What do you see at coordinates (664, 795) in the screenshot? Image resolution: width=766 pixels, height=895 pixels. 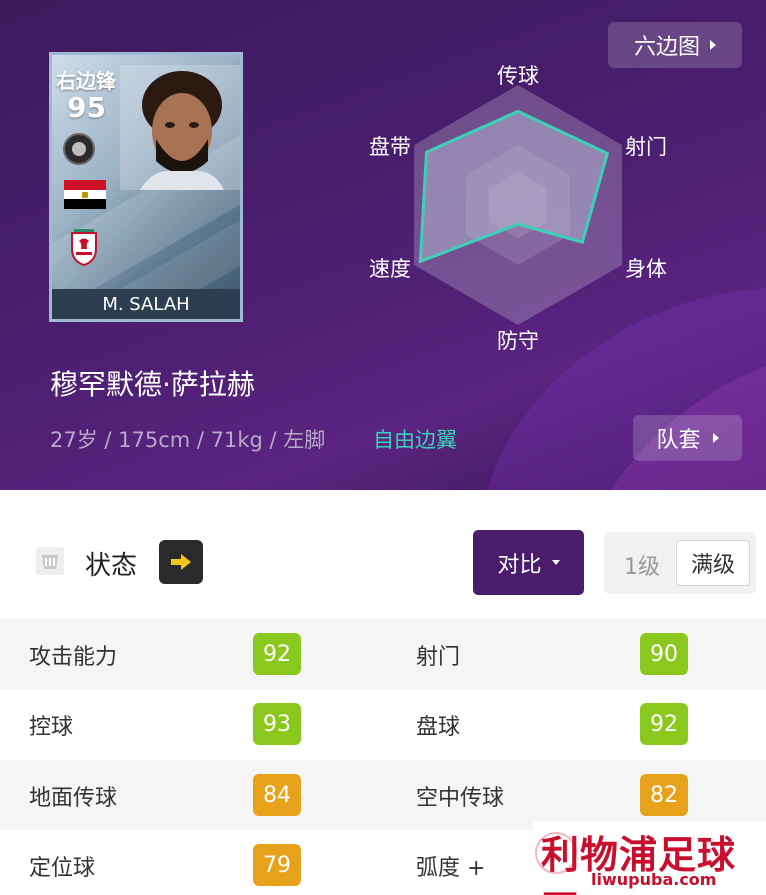 I see `stat-value-badge: 82` at bounding box center [664, 795].